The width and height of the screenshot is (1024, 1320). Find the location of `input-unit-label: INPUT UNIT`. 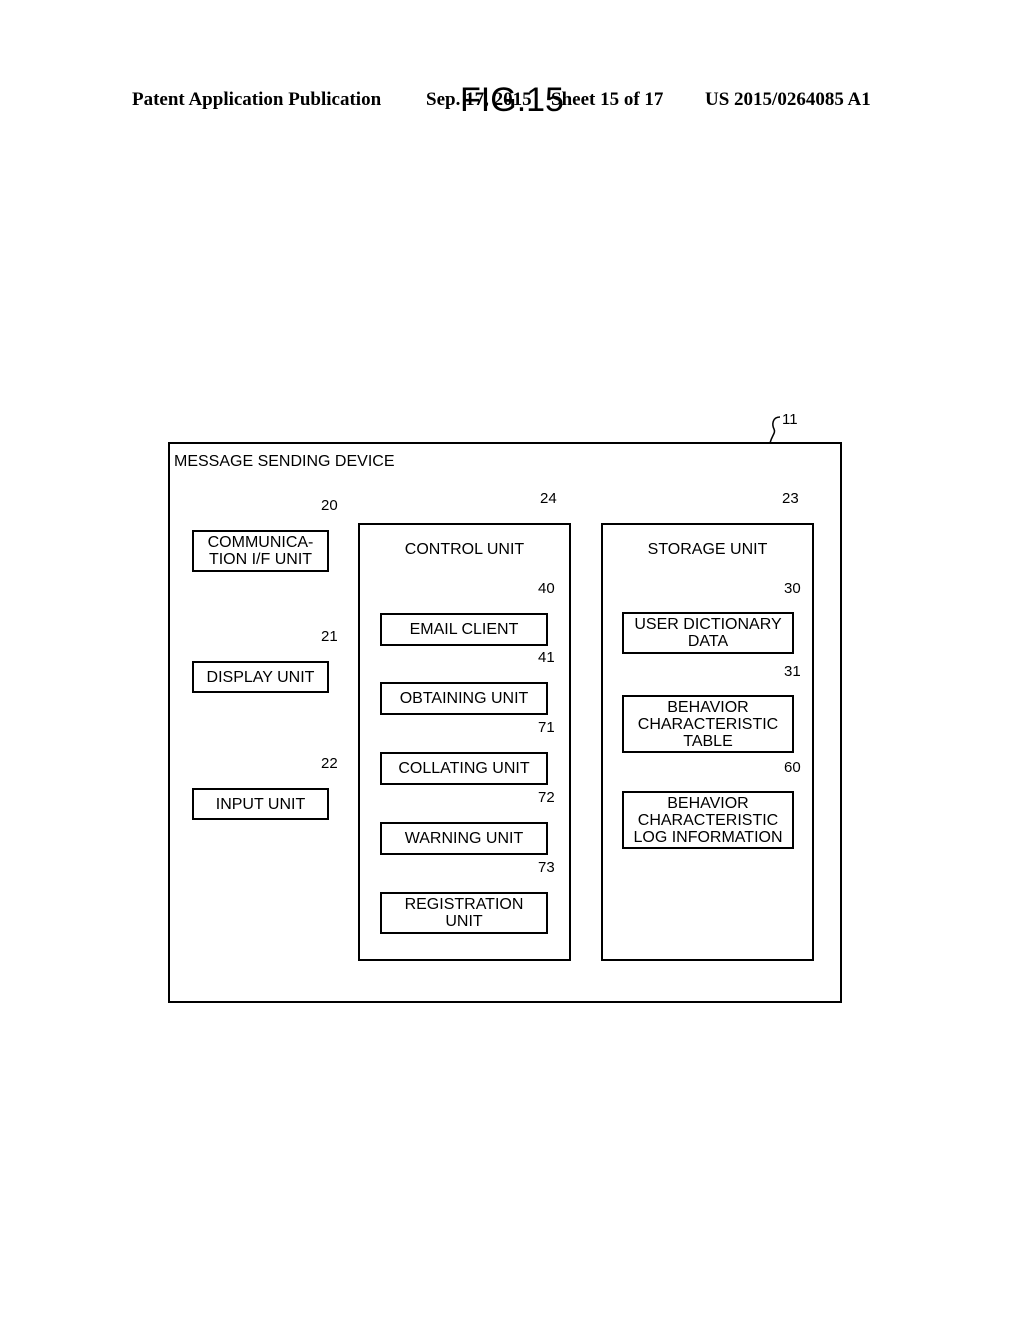

input-unit-label: INPUT UNIT is located at coordinates (260, 804).